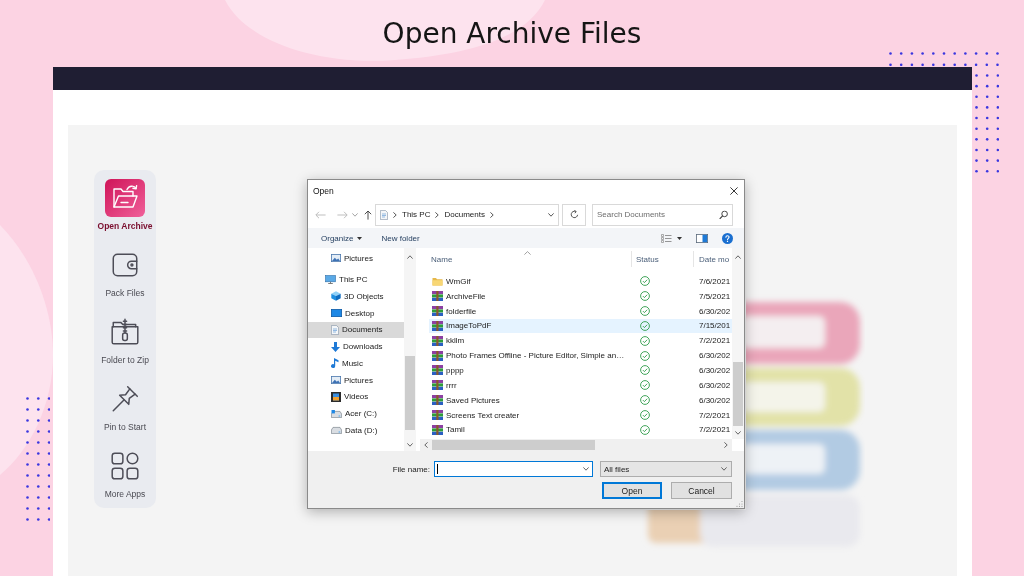  I want to click on nav-item: Documents, so click(356, 330).